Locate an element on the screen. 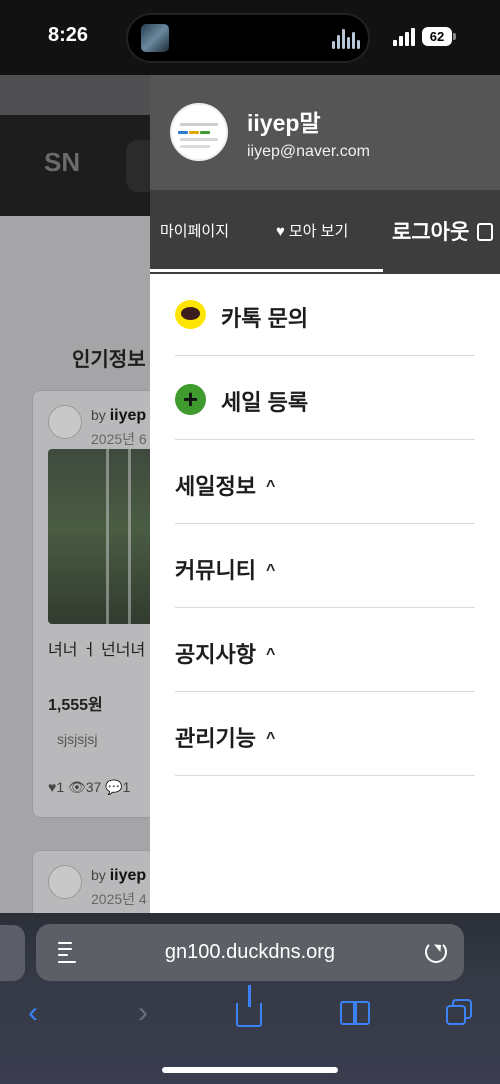  share-icon is located at coordinates (249, 1006).